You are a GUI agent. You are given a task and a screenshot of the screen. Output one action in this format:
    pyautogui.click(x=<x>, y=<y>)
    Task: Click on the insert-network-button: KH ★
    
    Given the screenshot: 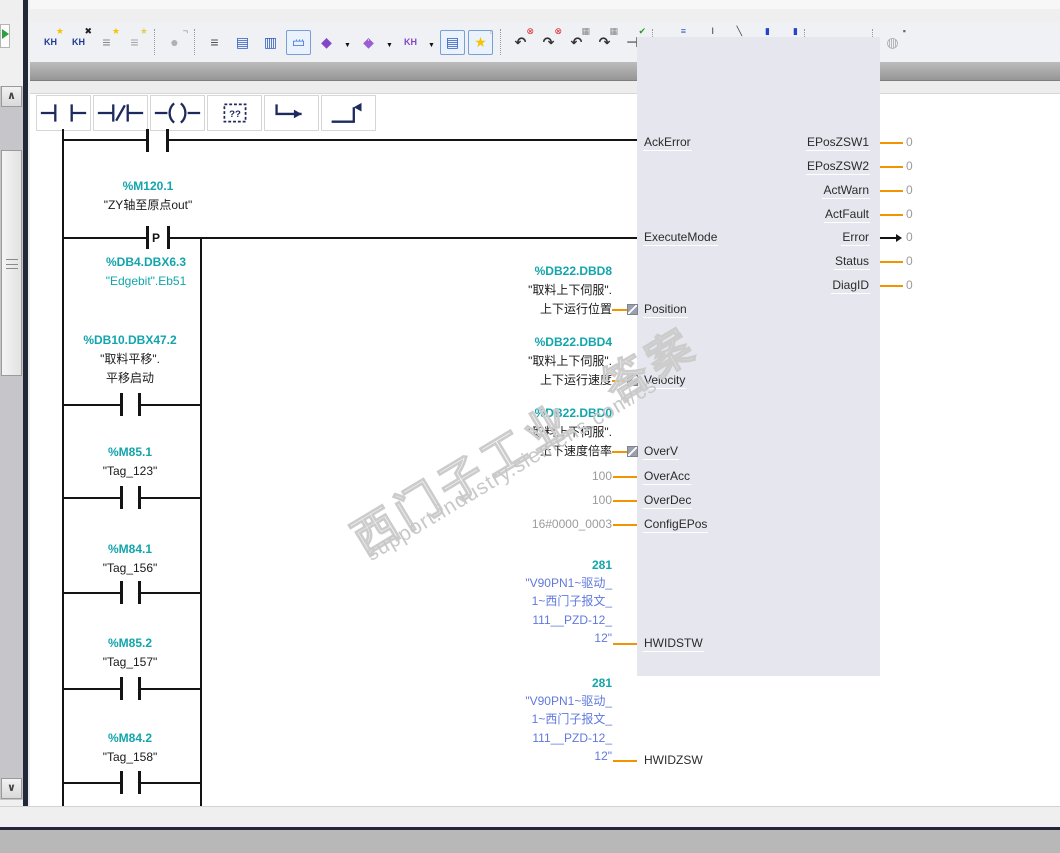 What is the action you would take?
    pyautogui.click(x=51, y=40)
    